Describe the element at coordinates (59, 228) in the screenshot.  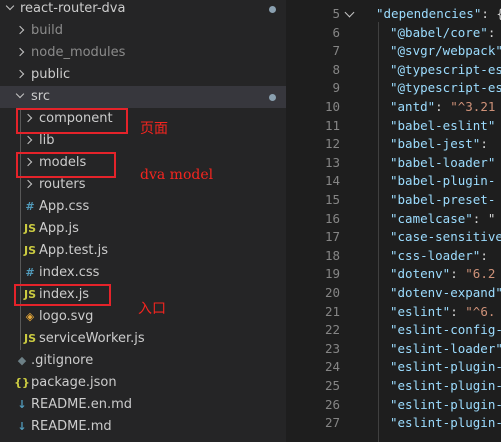
I see `item-label: App.js` at that location.